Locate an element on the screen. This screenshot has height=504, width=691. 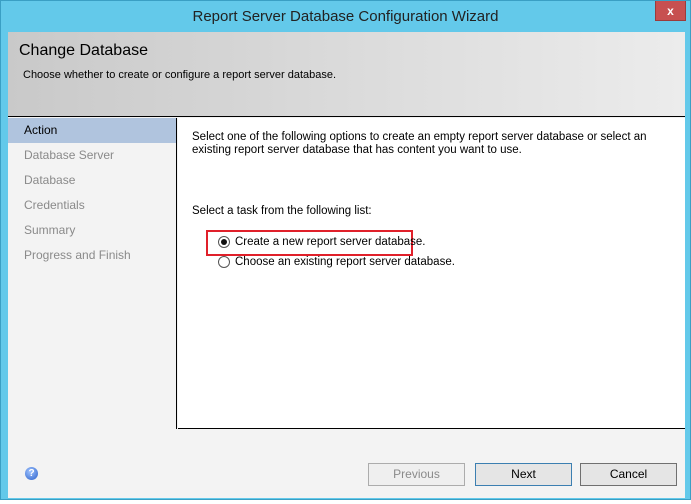
option-create-new: Create a new report server database. is located at coordinates (322, 242).